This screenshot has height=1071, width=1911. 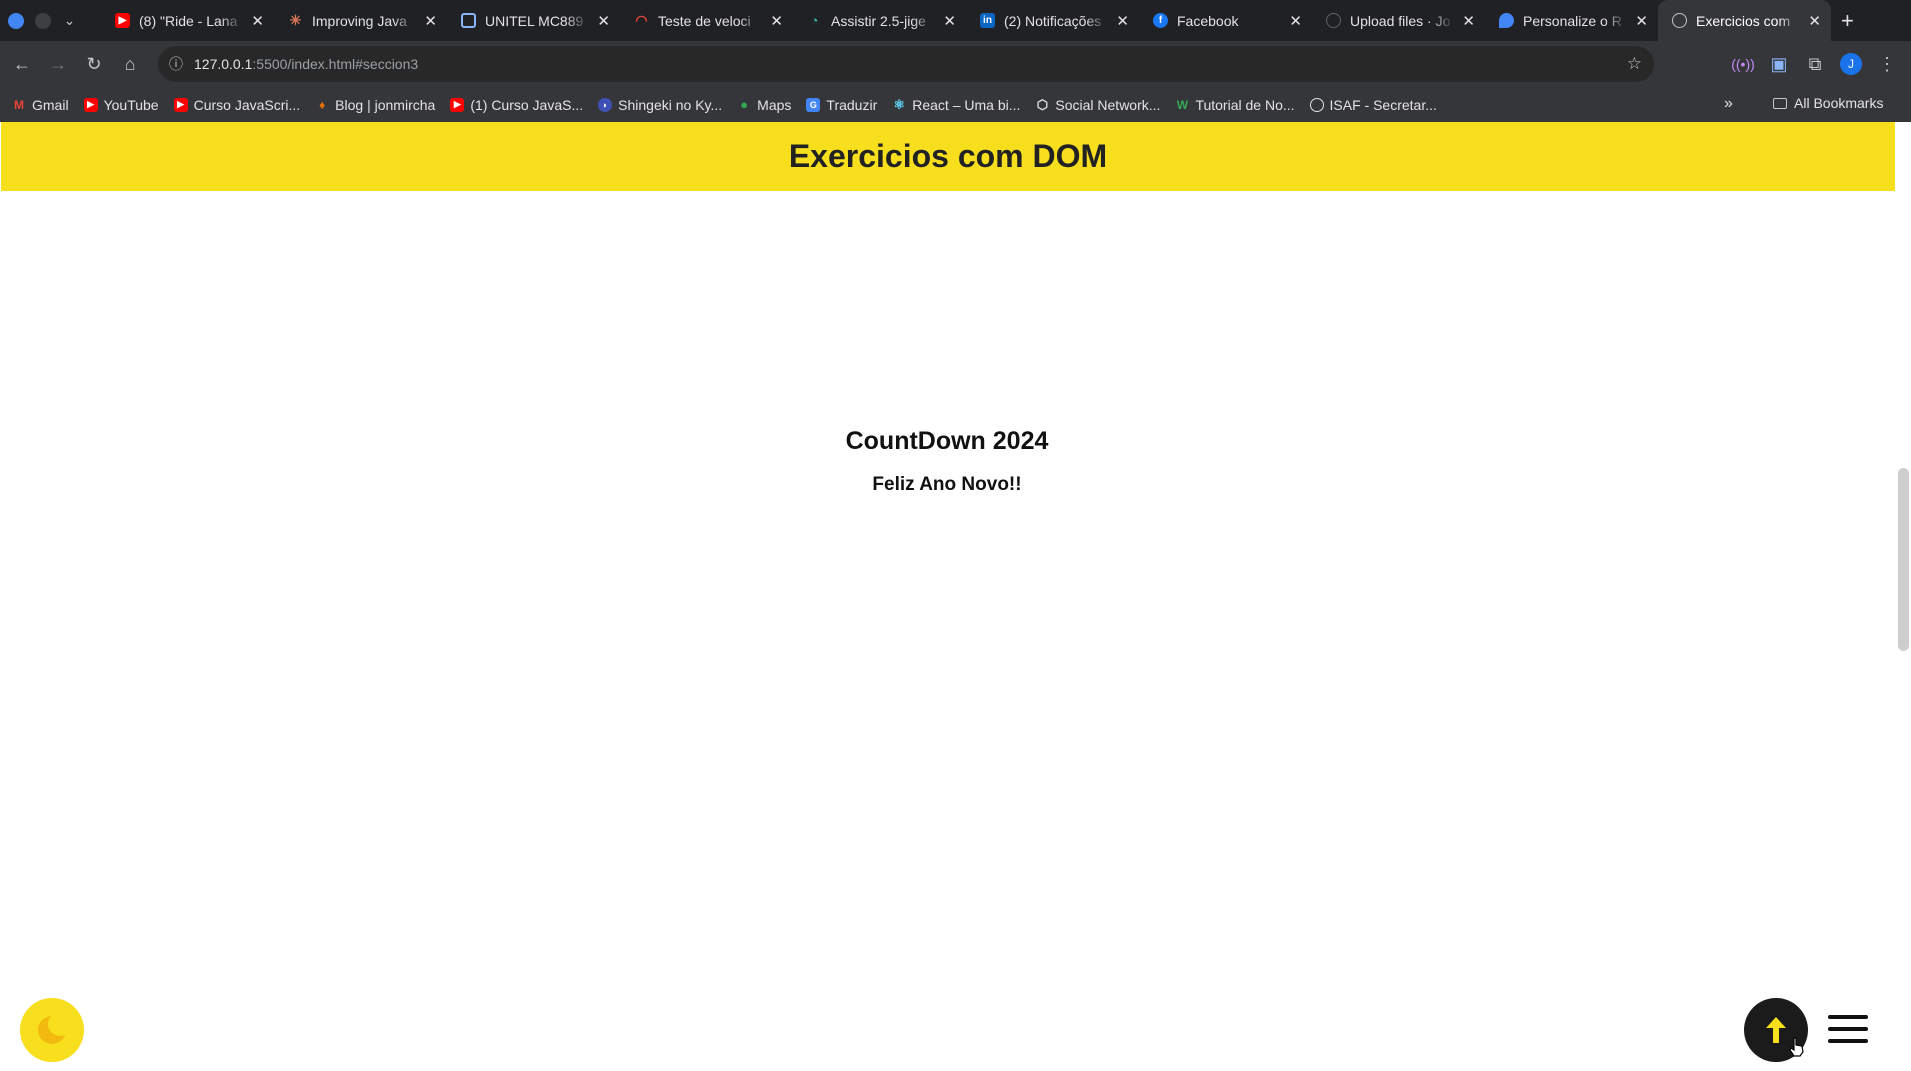 I want to click on tab-item: UNITEL MC889 ✕, so click(x=533, y=20).